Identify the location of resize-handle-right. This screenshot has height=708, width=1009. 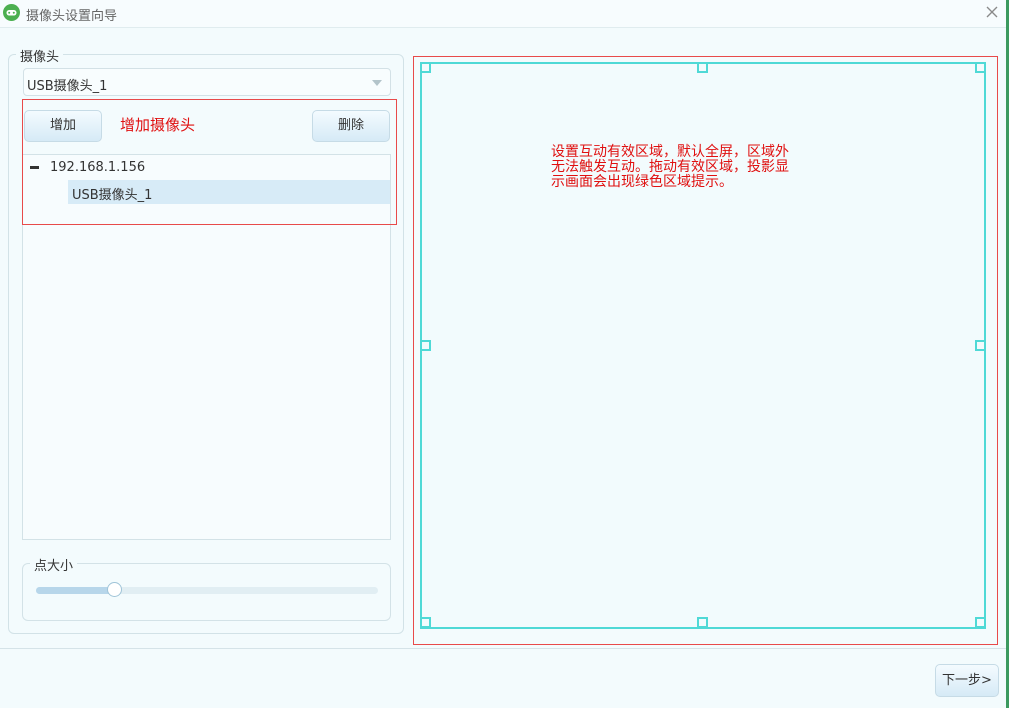
(980, 345).